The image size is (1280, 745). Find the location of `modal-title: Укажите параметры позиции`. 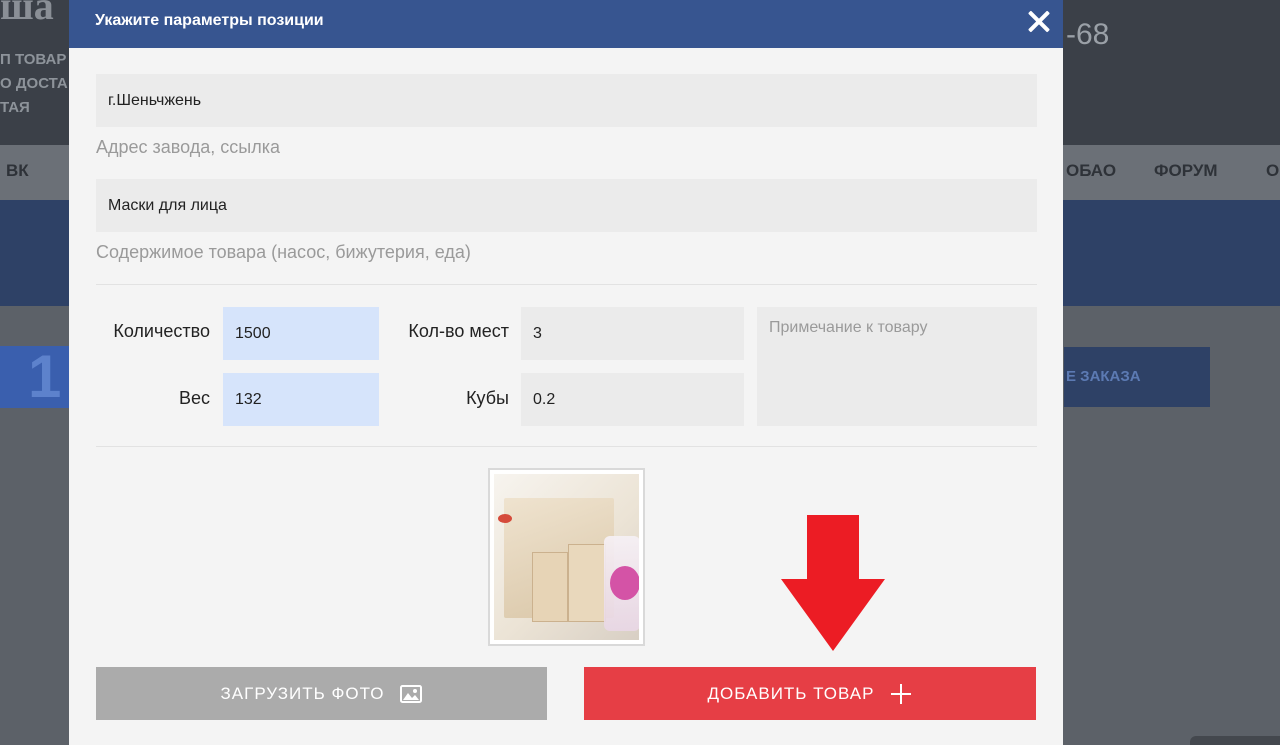

modal-title: Укажите параметры позиции is located at coordinates (209, 20).